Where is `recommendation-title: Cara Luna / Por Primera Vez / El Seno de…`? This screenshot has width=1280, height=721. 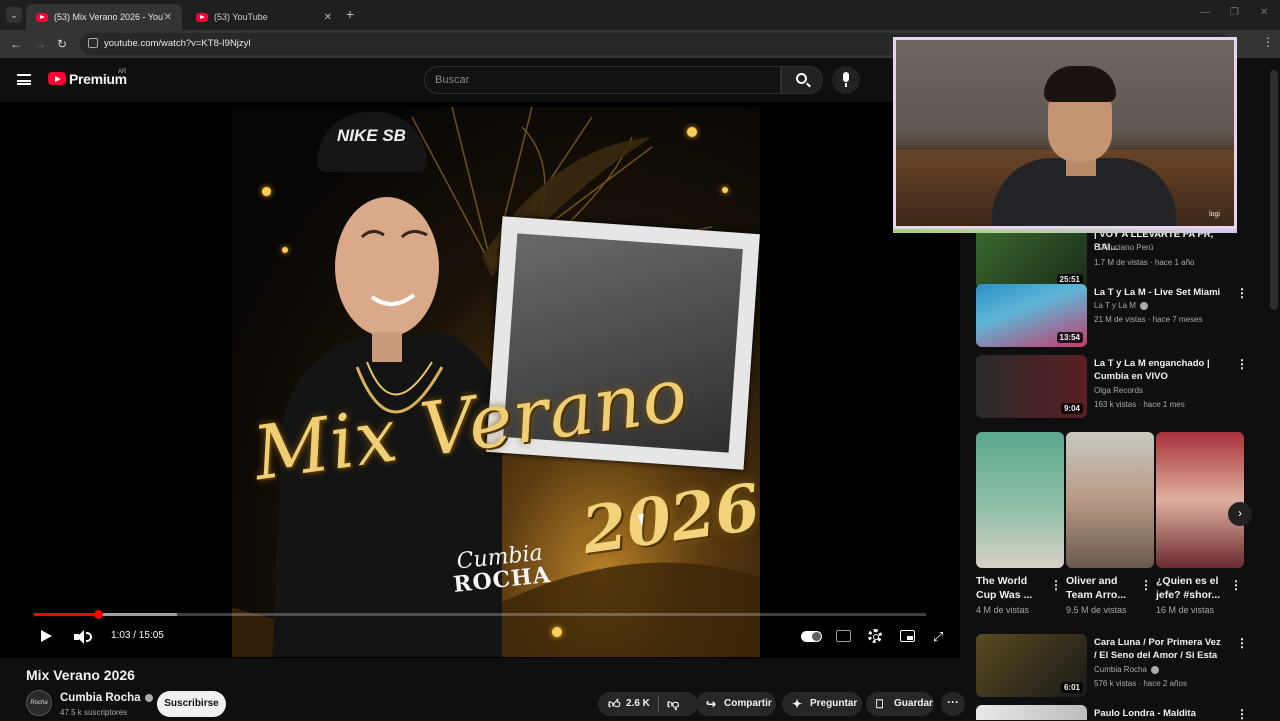
recommendation-title: Cara Luna / Por Primera Vez / El Seno de… is located at coordinates (1159, 650).